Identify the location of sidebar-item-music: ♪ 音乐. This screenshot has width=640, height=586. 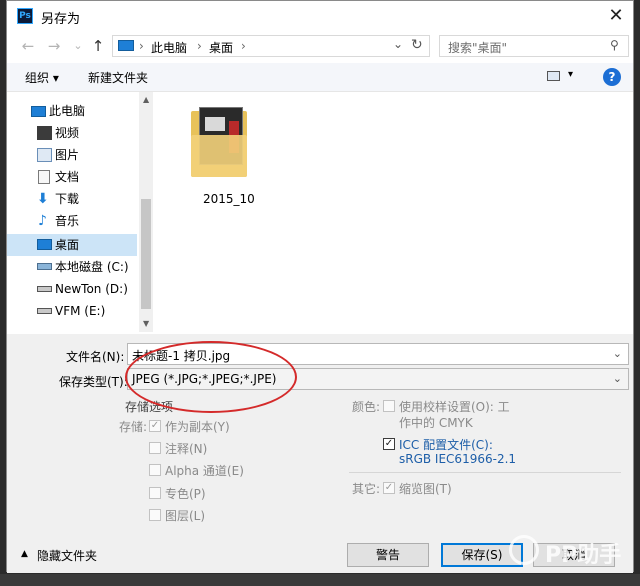
(72, 221).